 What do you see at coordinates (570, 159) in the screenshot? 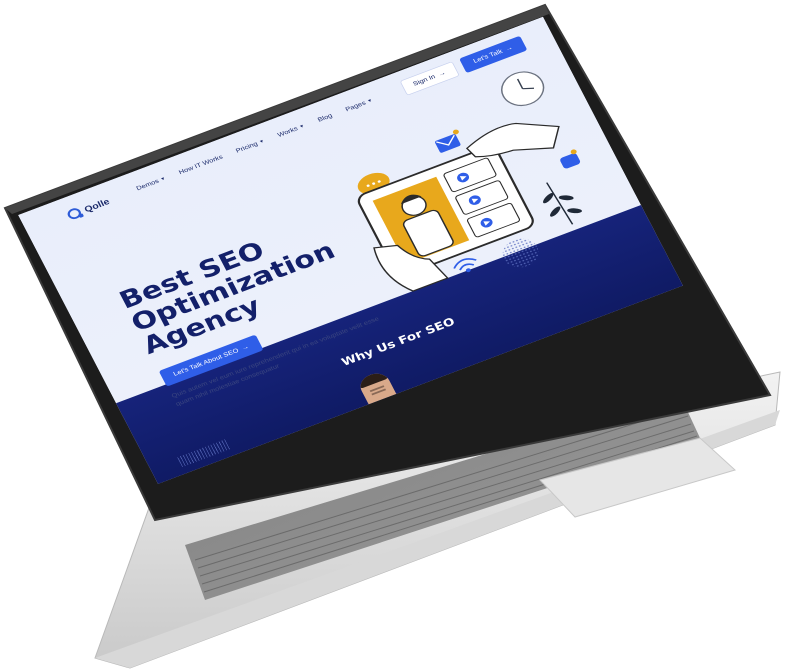
I see `chat-bubble-icon` at bounding box center [570, 159].